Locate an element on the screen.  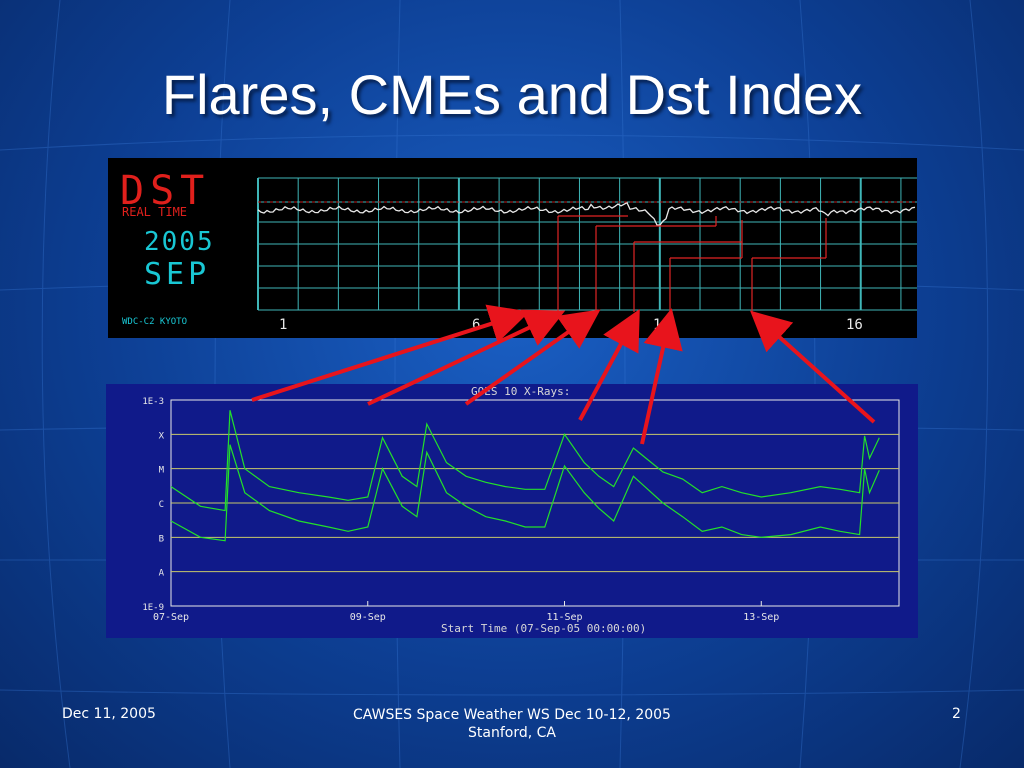
goes-grid is located at coordinates (535, 503).